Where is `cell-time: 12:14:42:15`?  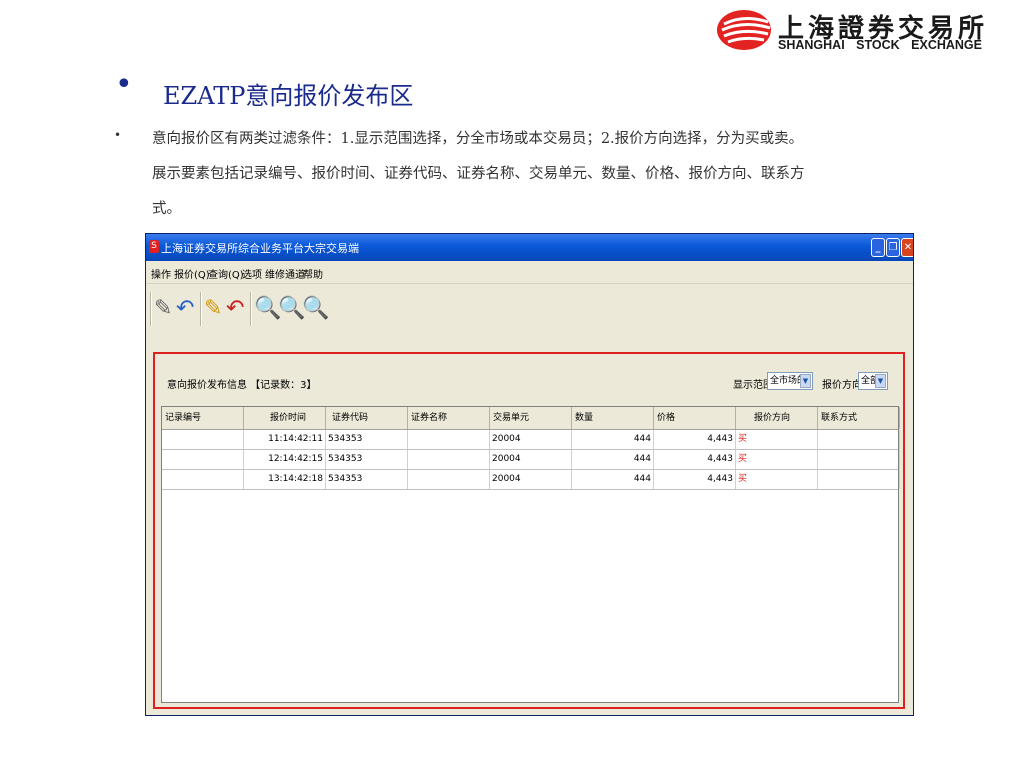 cell-time: 12:14:42:15 is located at coordinates (285, 459).